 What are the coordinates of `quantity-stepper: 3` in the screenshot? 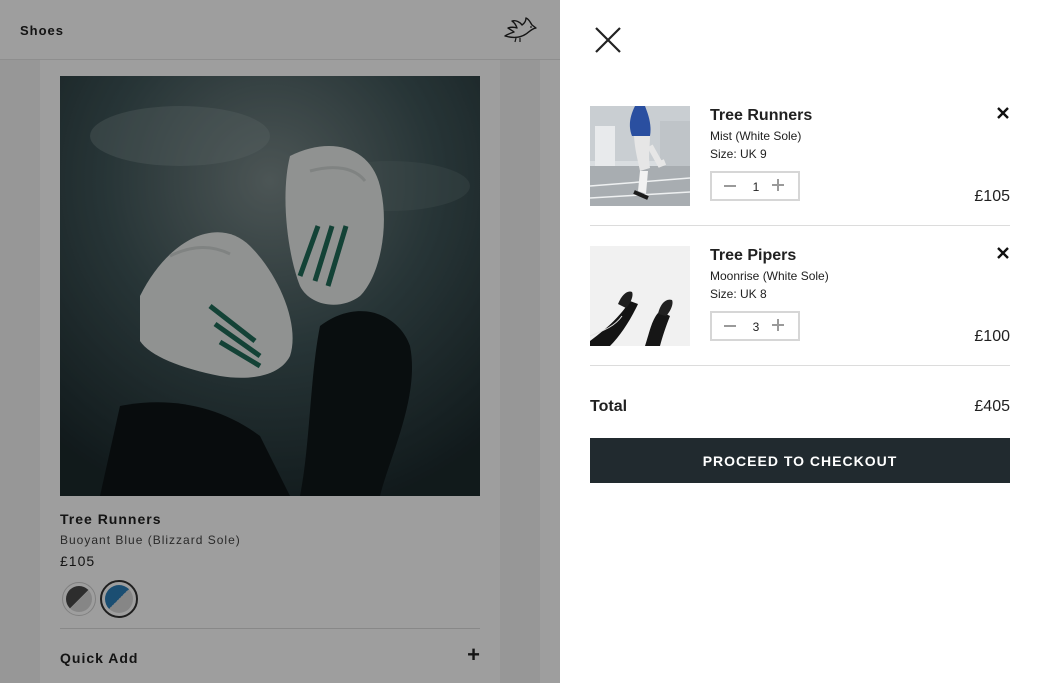 It's located at (755, 326).